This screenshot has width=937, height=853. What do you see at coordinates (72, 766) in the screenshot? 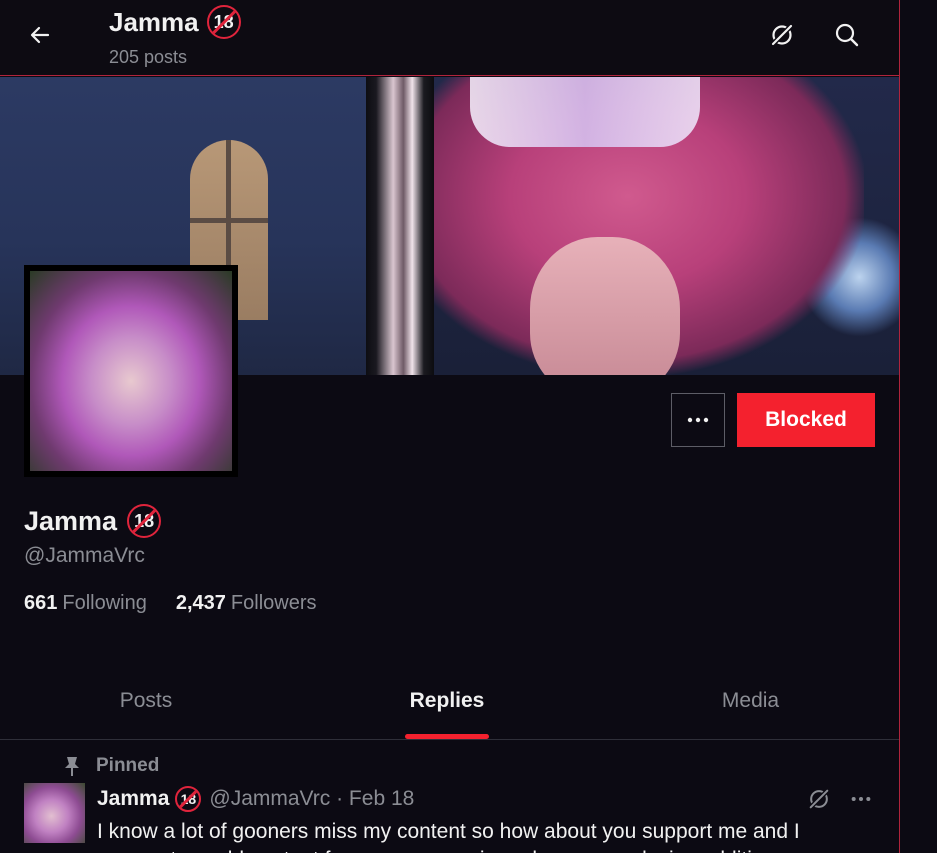
I see `pin-icon` at bounding box center [72, 766].